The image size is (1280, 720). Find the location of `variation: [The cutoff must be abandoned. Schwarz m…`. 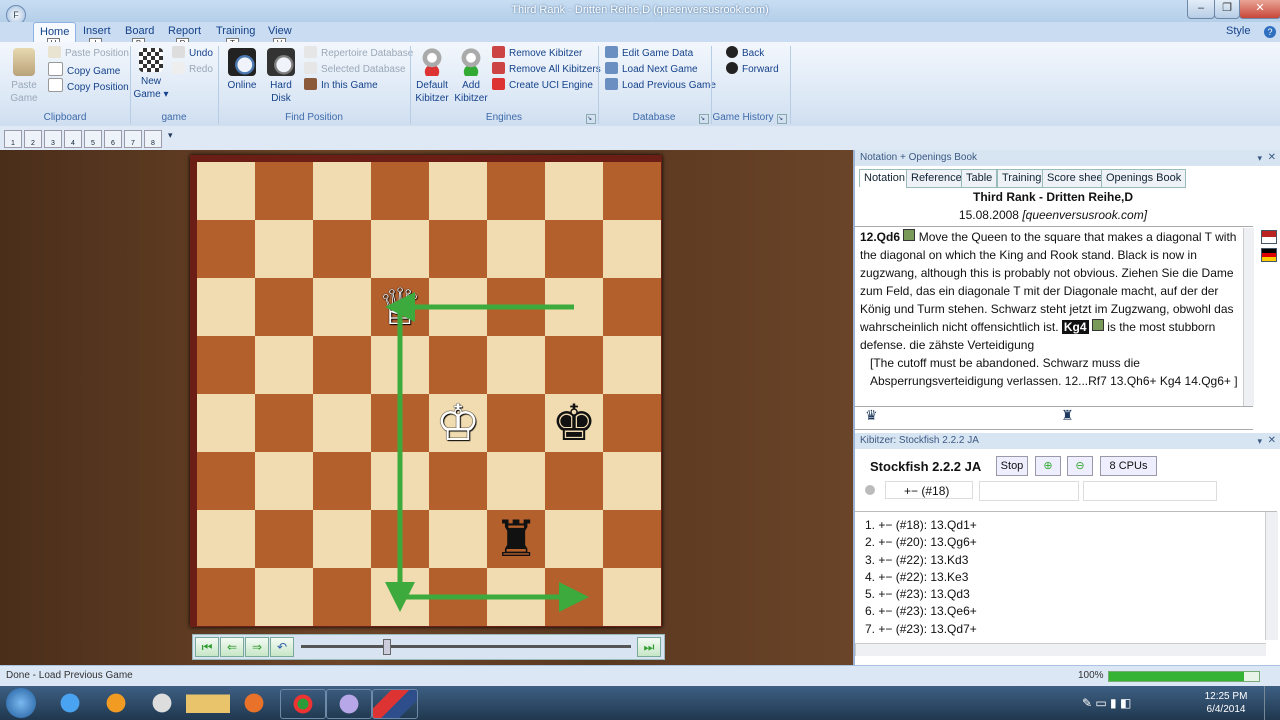

variation: [The cutoff must be abandoned. Schwarz m… is located at coordinates (1052, 372).